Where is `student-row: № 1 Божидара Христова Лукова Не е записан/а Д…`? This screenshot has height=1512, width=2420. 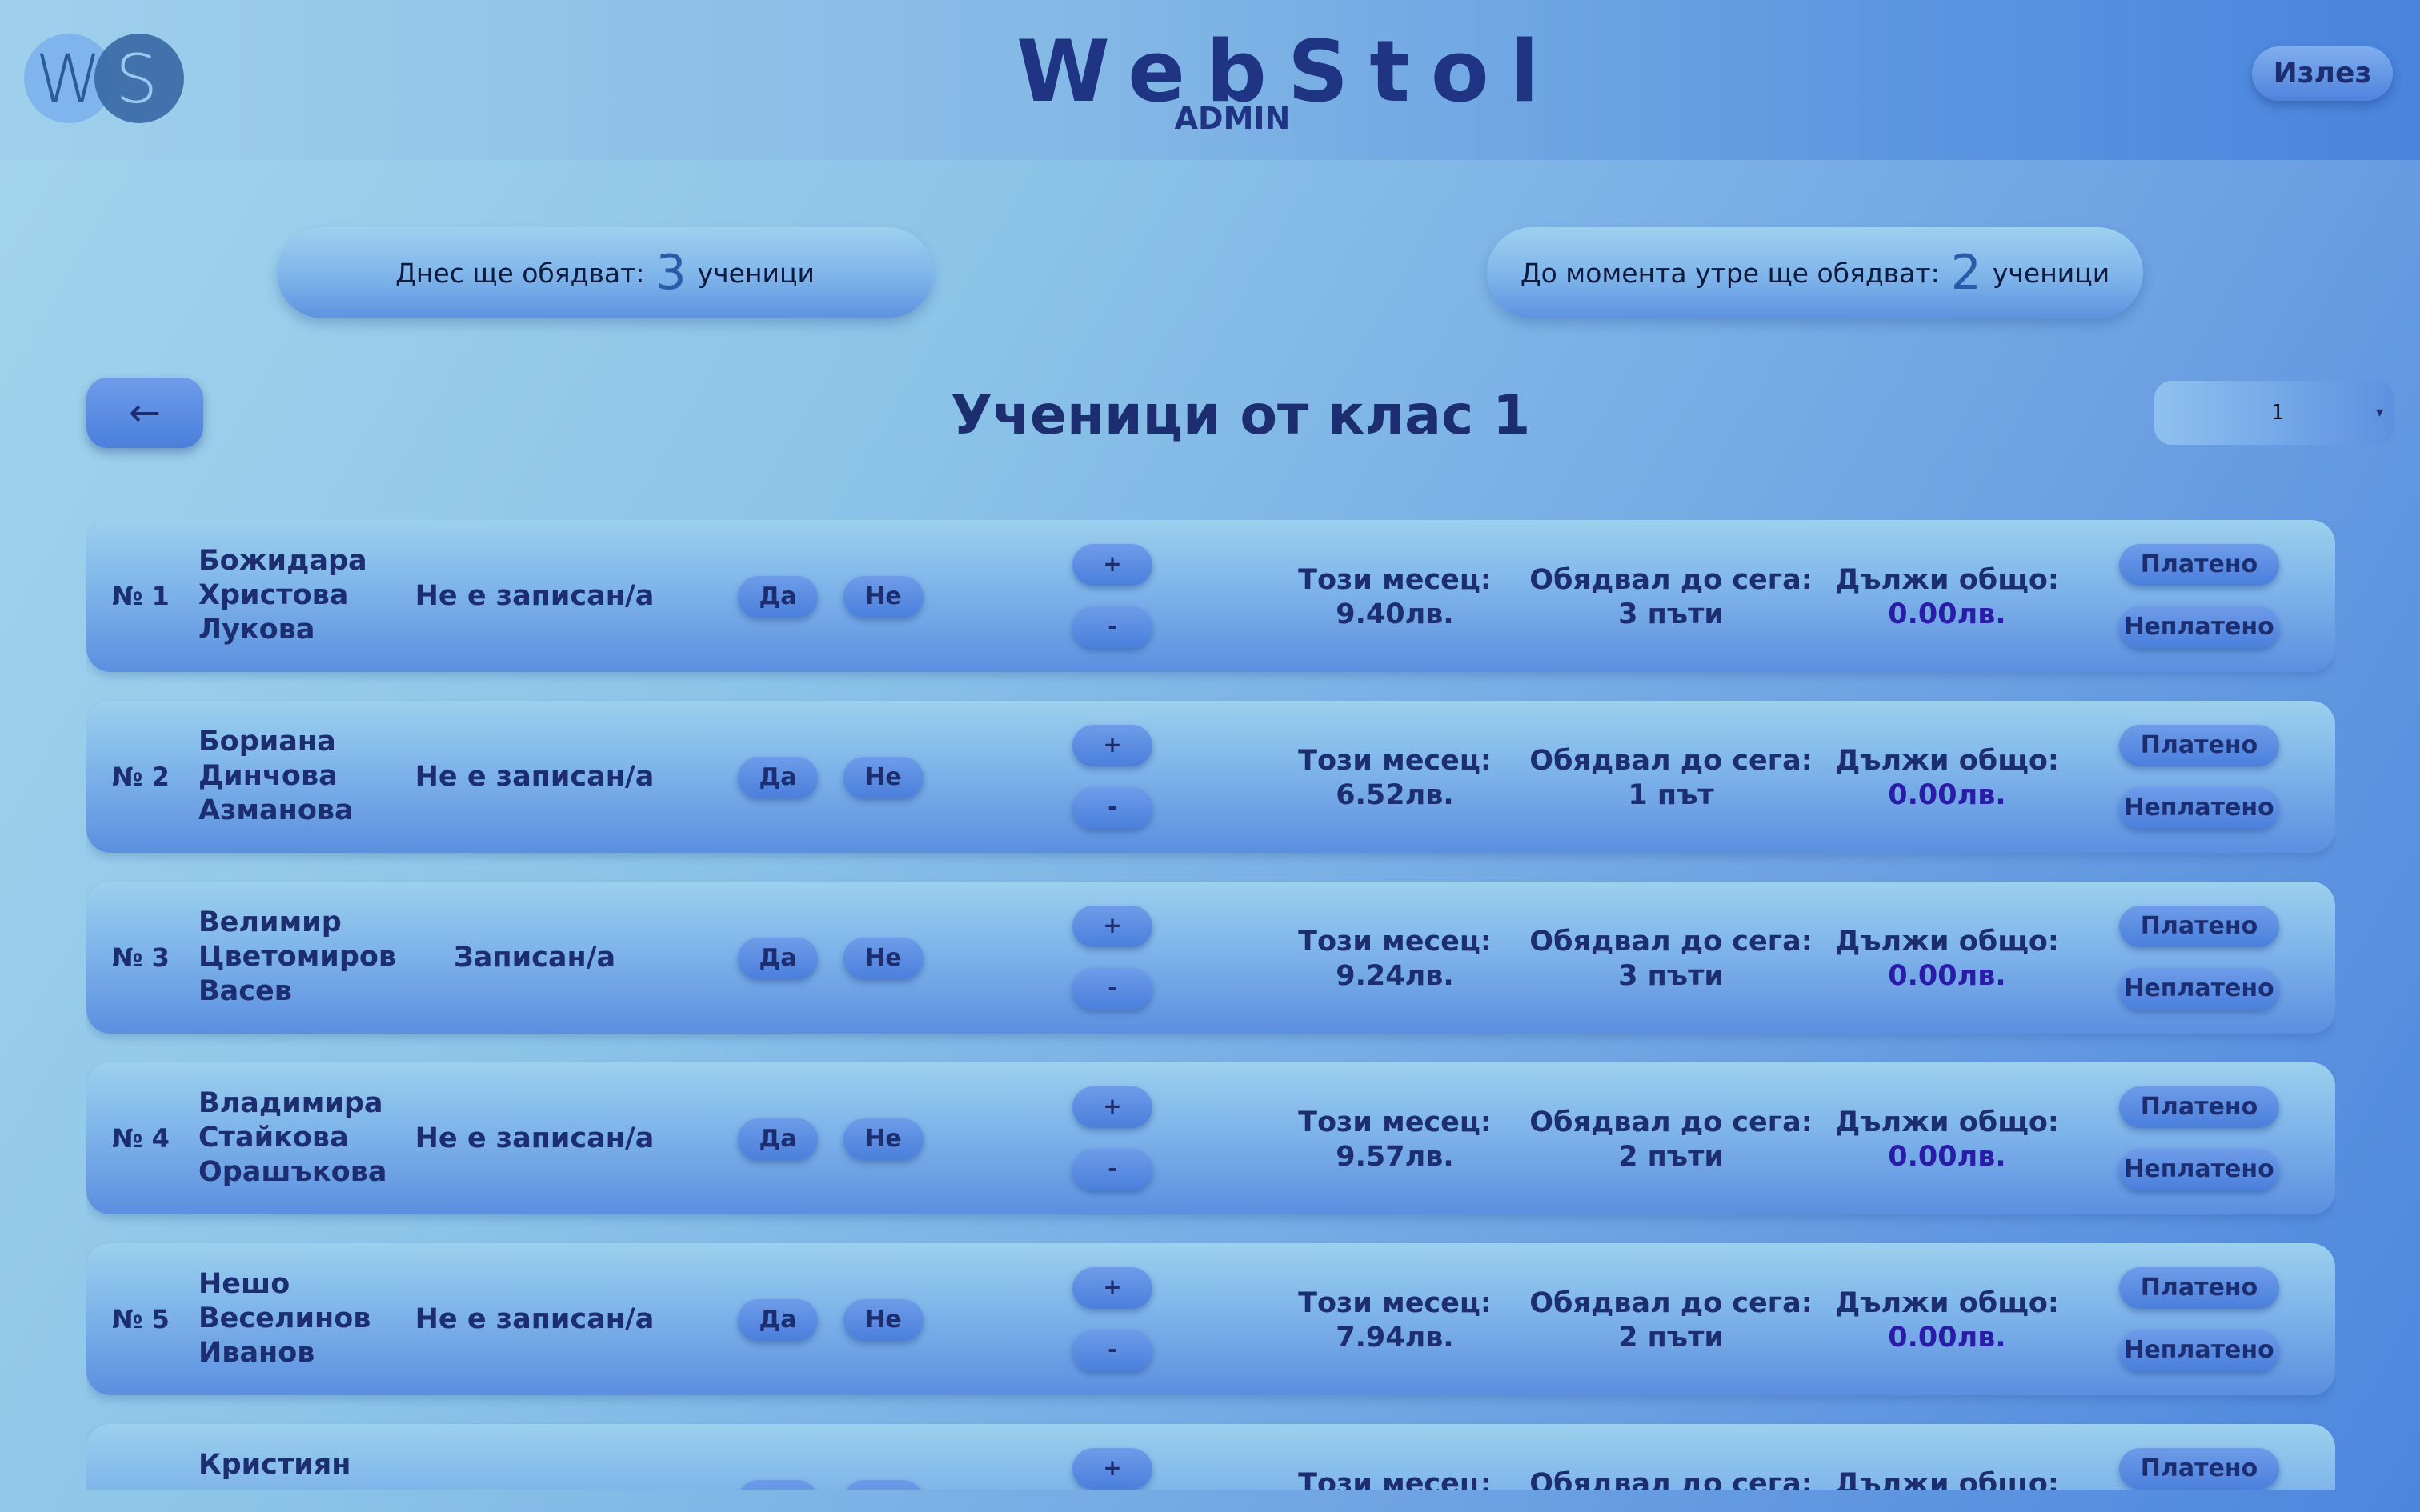 student-row: № 1 Божидара Христова Лукова Не е записан/а Д… is located at coordinates (1210, 596).